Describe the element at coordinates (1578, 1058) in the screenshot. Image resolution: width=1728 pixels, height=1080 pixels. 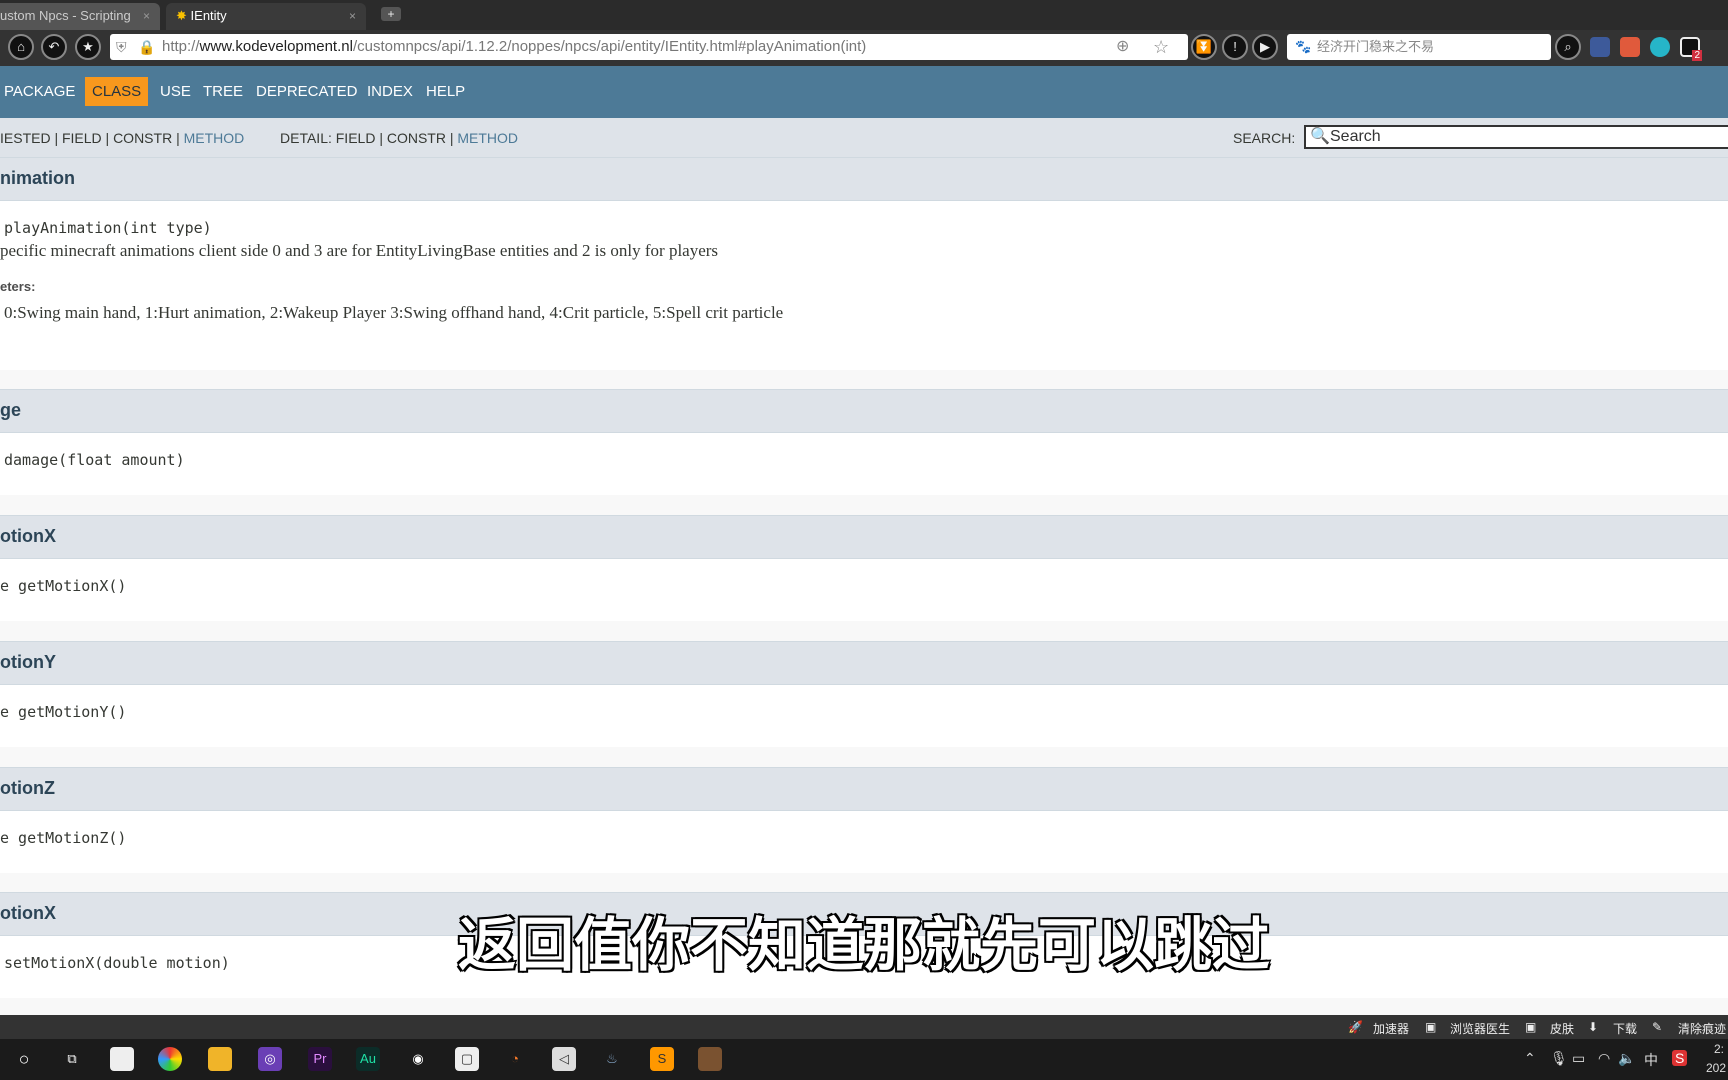
I see `battery-icon: ▭` at that location.